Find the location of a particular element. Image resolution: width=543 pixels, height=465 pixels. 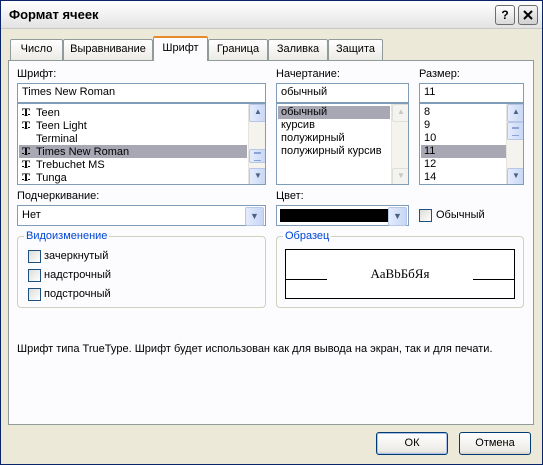

size-list-scrollbar: ▲ ▼ is located at coordinates (514, 144).